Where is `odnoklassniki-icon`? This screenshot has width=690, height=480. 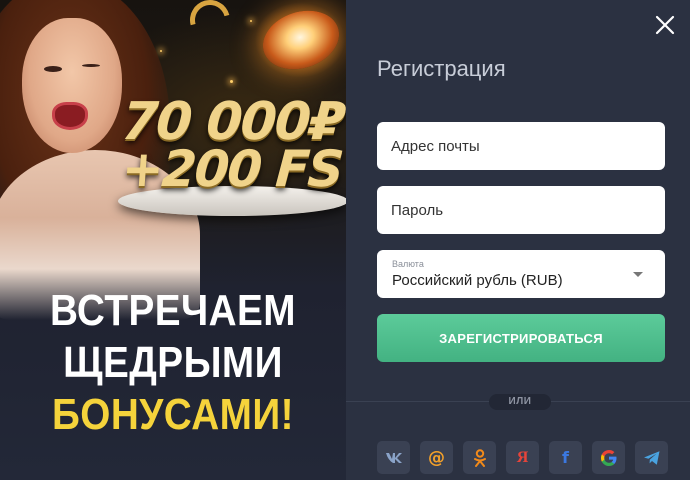
odnoklassniki-icon is located at coordinates (479, 457).